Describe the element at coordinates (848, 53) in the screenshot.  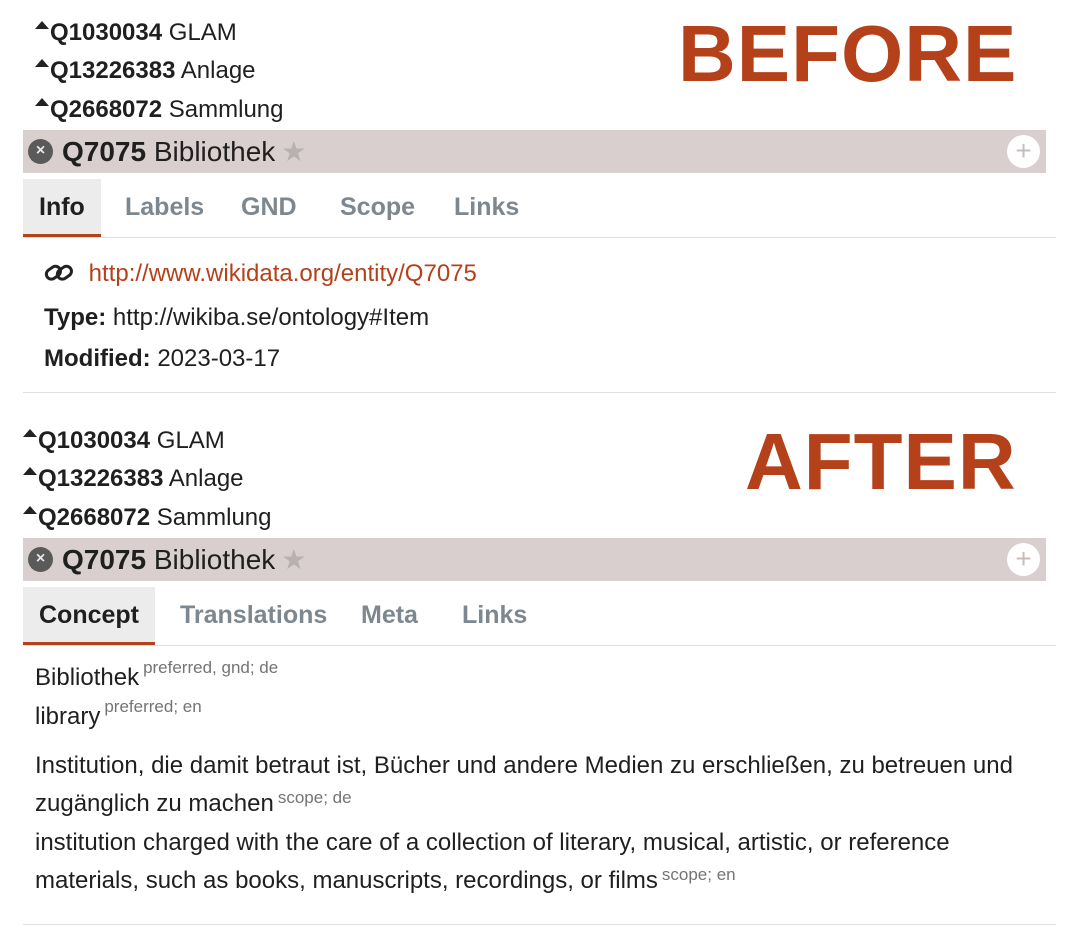
I see `before-stamp: BEFORE` at that location.